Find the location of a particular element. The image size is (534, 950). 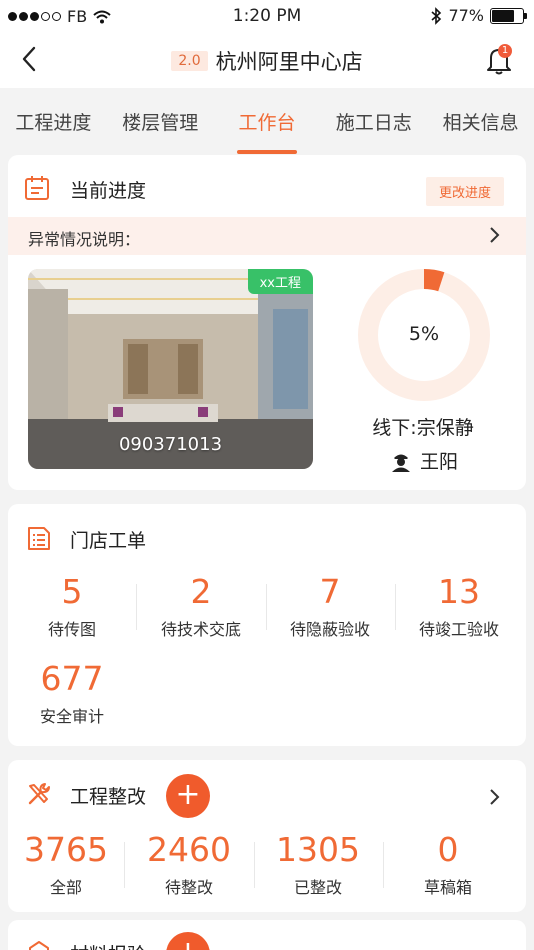

stat-to-rectify: 2460 待整改 is located at coordinates (189, 864).